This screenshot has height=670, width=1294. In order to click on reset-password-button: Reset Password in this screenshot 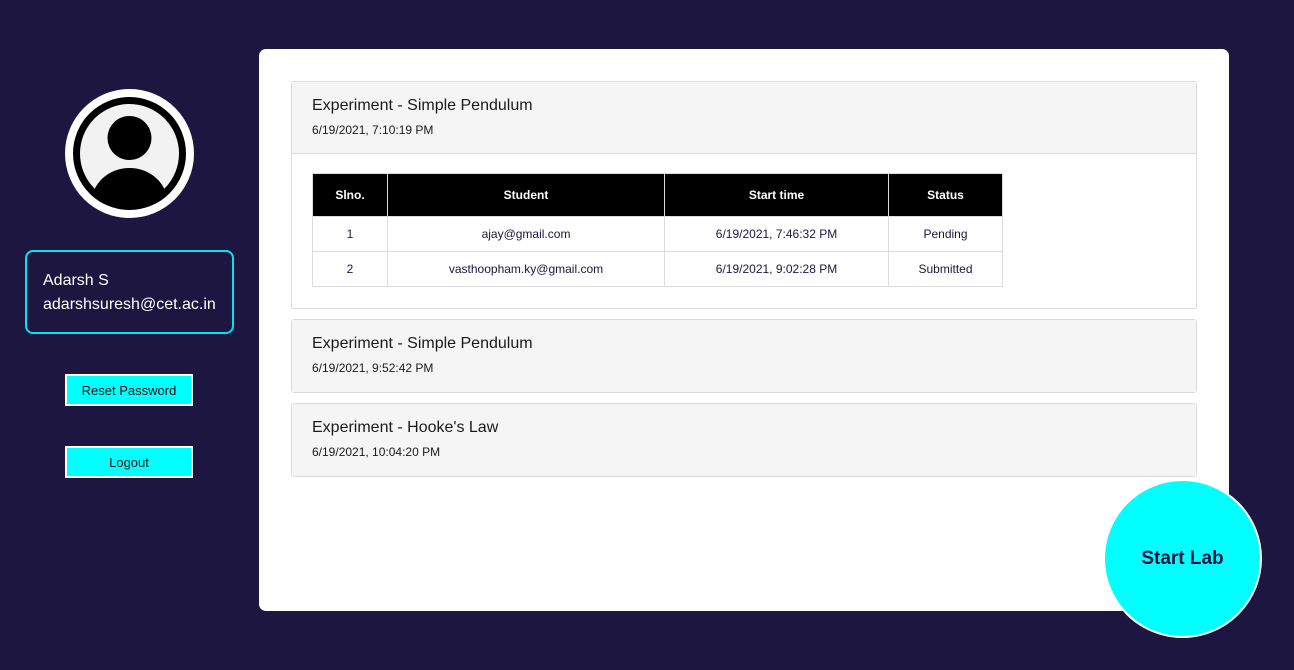, I will do `click(129, 390)`.